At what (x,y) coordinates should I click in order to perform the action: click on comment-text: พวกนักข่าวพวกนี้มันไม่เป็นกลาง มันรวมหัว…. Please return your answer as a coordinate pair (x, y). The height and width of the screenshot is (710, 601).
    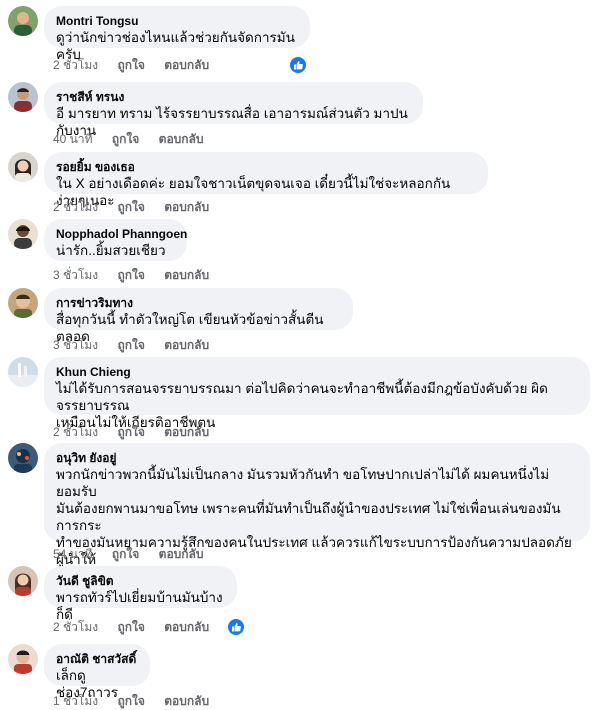
    Looking at the image, I should click on (303, 483).